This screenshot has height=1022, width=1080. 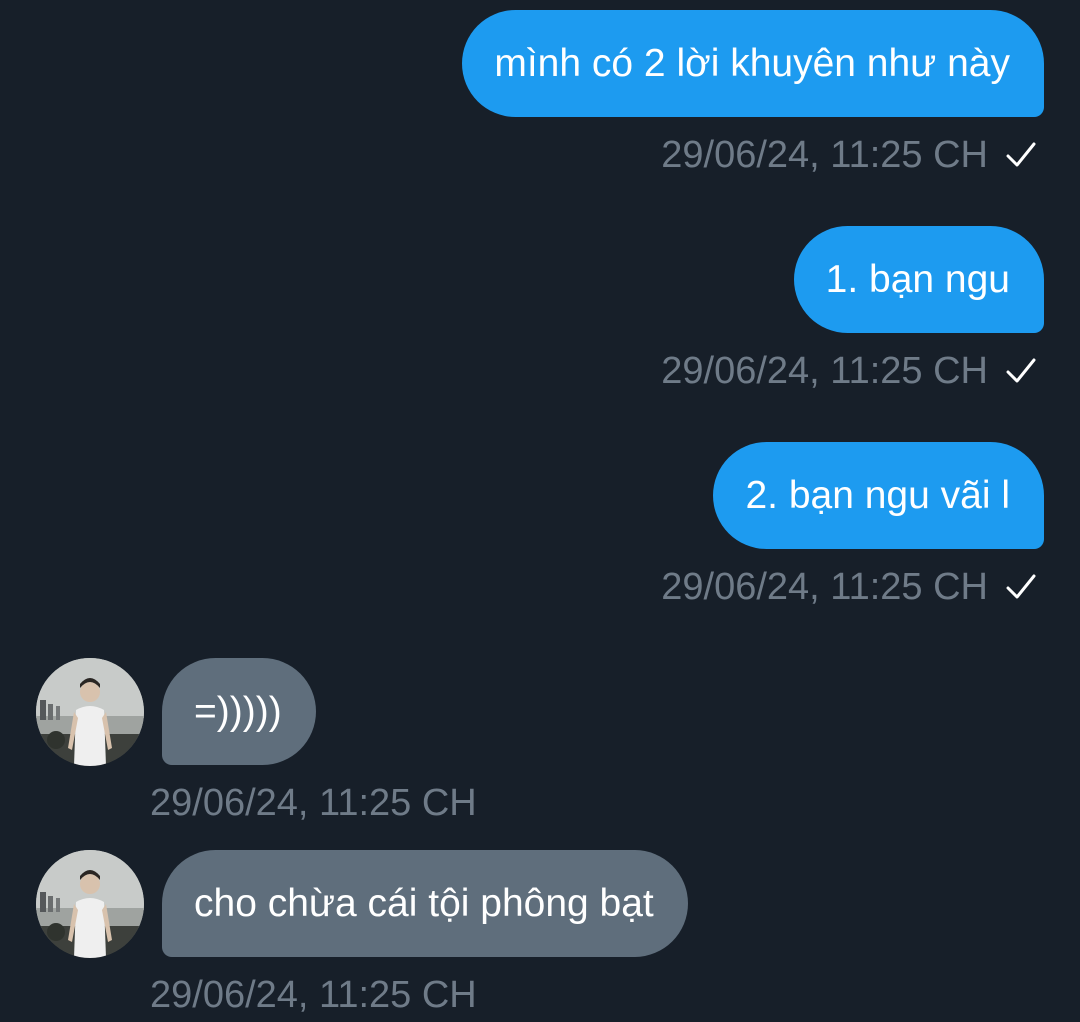 I want to click on message-bubble-outgoing: mình có 2 lời khuyên như này, so click(x=753, y=63).